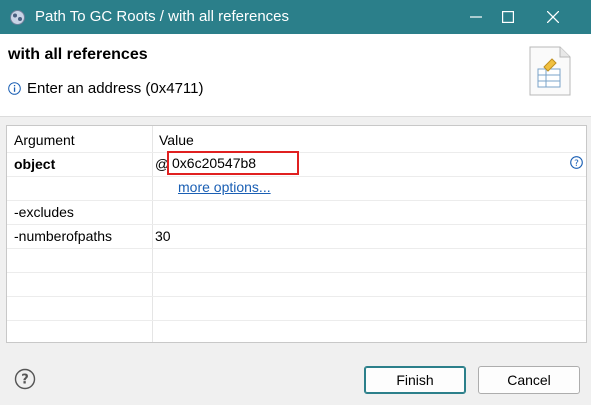 The image size is (591, 405). What do you see at coordinates (233, 163) in the screenshot?
I see `object-address-input` at bounding box center [233, 163].